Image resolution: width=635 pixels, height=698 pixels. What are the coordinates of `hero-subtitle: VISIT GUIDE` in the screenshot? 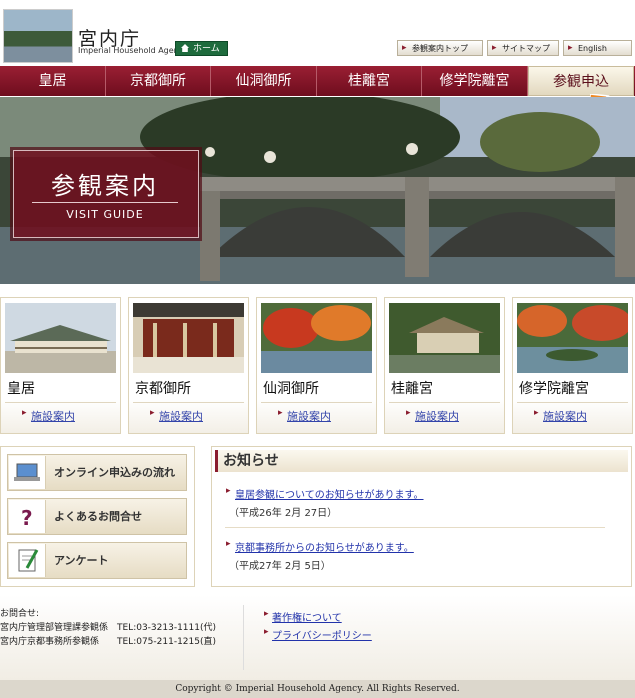 It's located at (105, 214).